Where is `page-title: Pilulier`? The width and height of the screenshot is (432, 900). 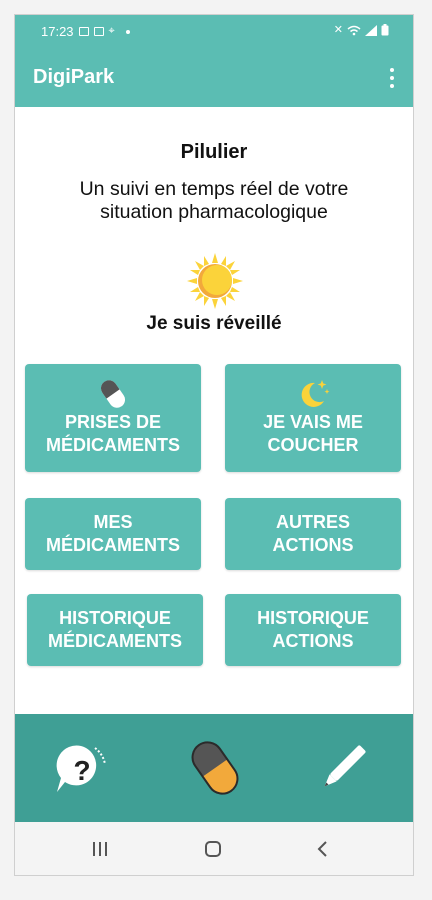 page-title: Pilulier is located at coordinates (214, 152).